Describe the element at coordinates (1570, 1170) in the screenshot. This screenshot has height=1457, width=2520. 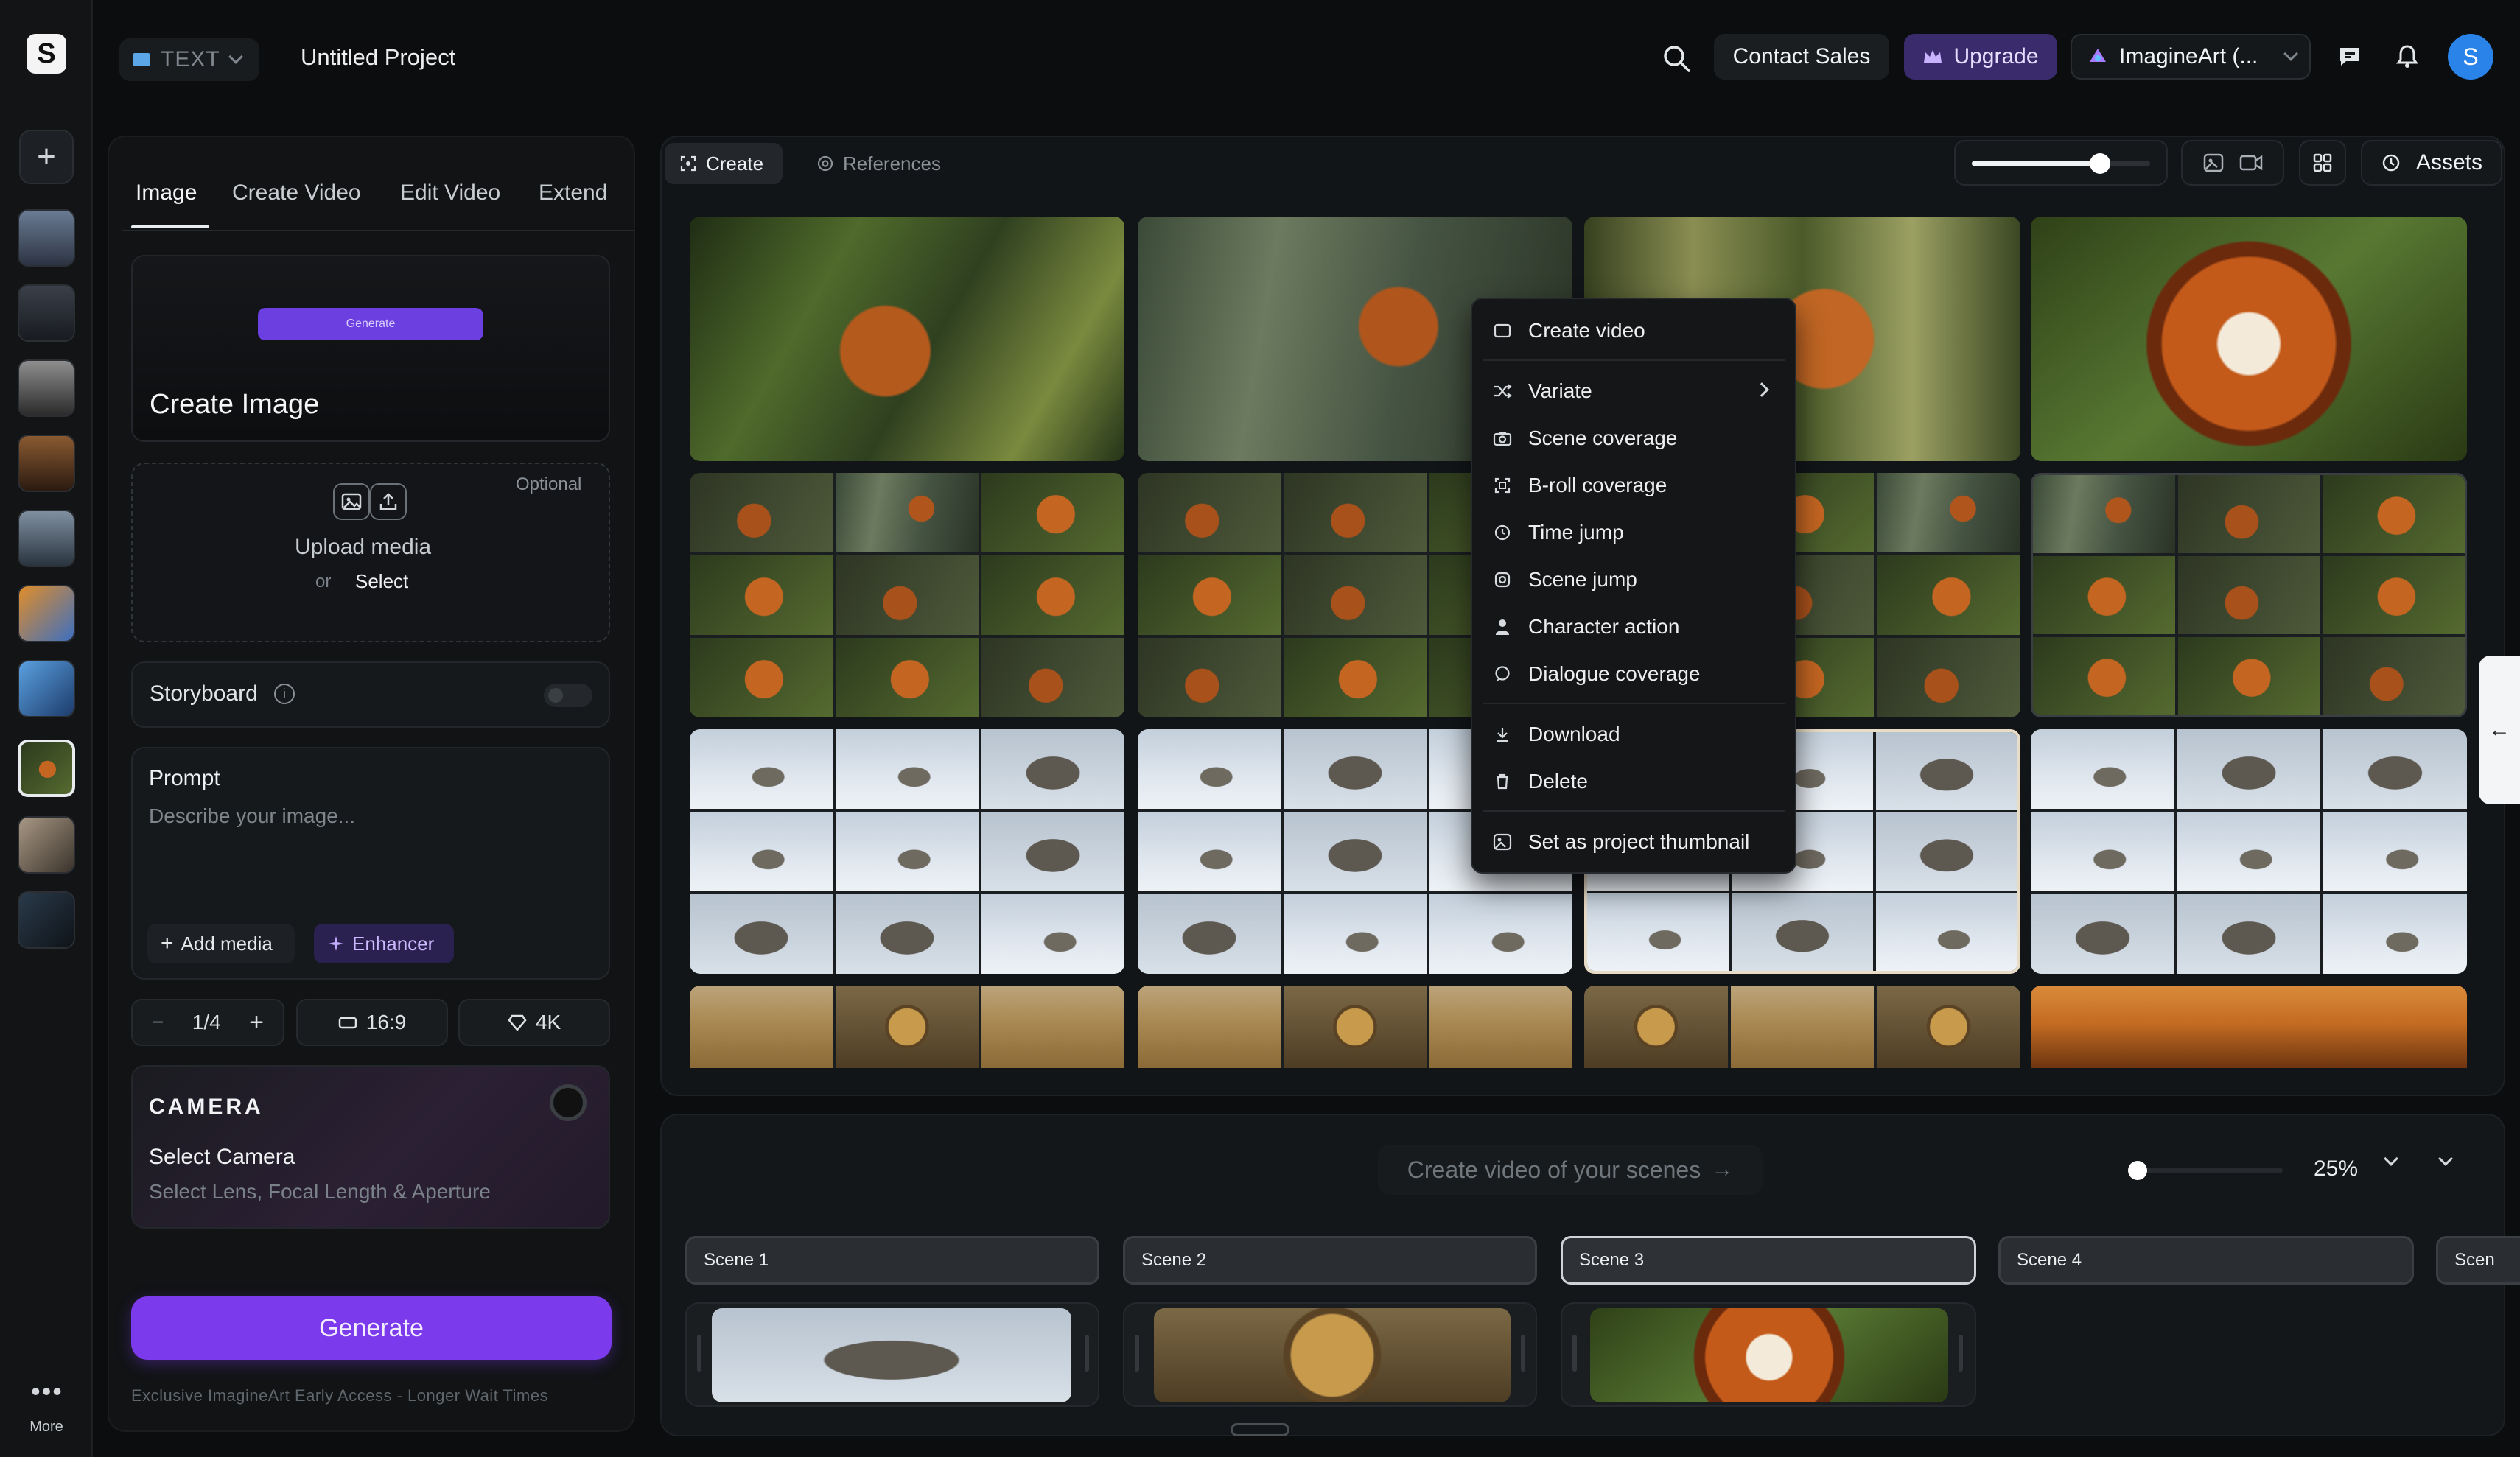
I see `create-video-of-scenes-button: Create video of your scenes →` at that location.